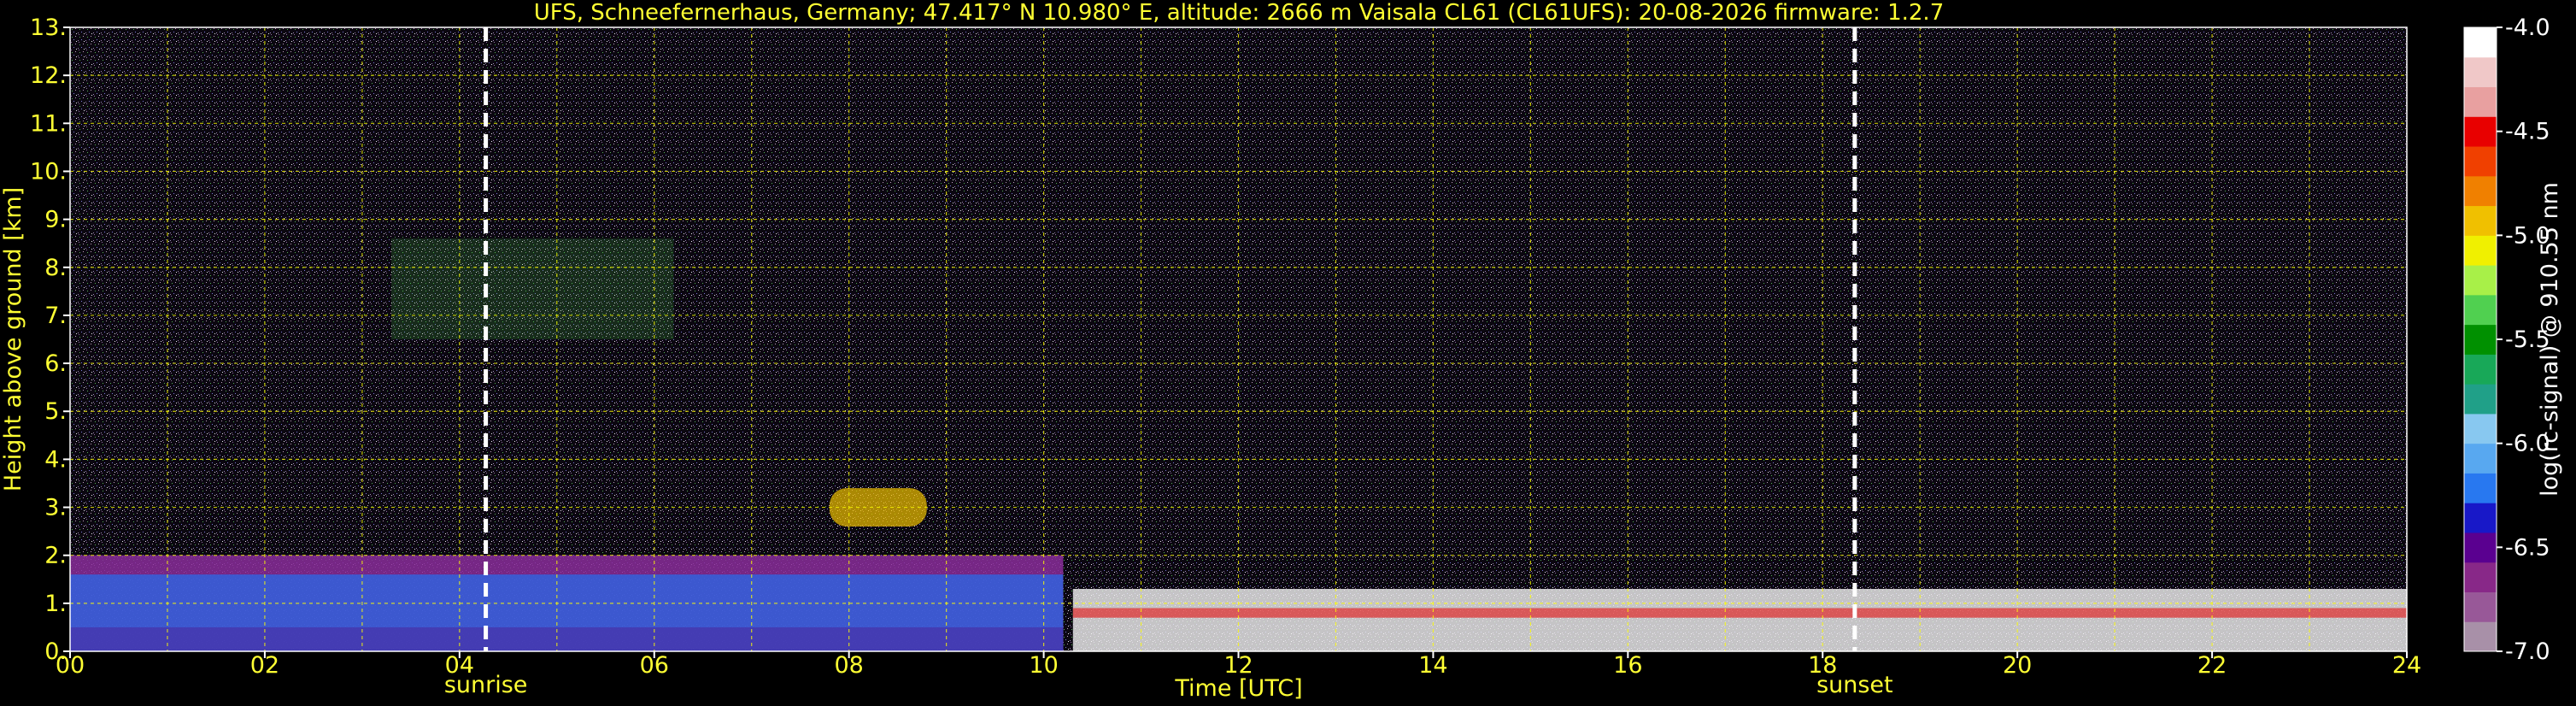 The height and width of the screenshot is (706, 2576). Describe the element at coordinates (654, 665) in the screenshot. I see `x-tick-label: 06` at that location.